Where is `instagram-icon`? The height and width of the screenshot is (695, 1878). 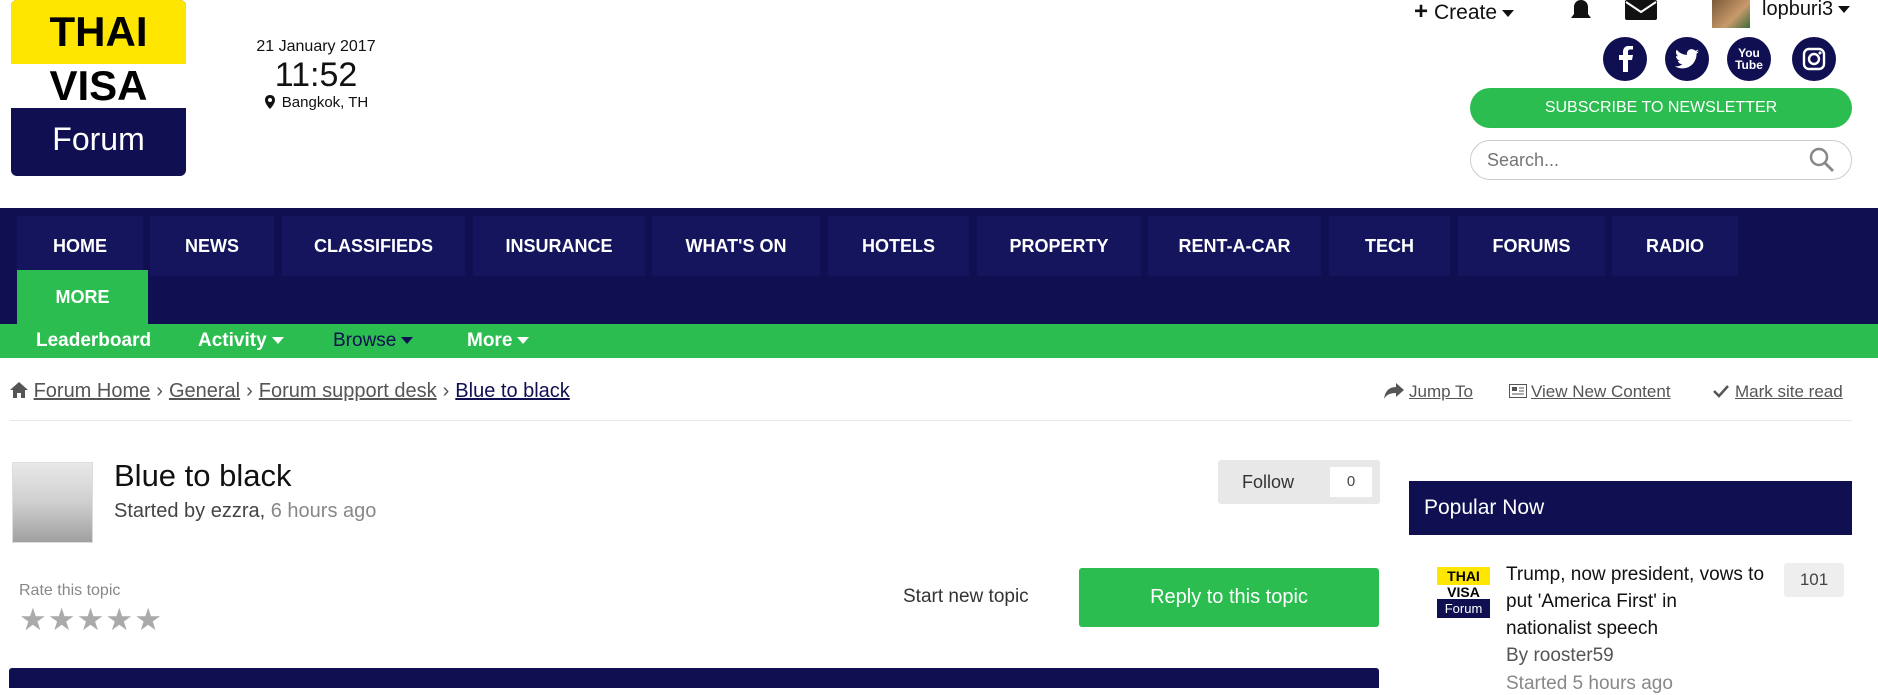 instagram-icon is located at coordinates (1814, 59).